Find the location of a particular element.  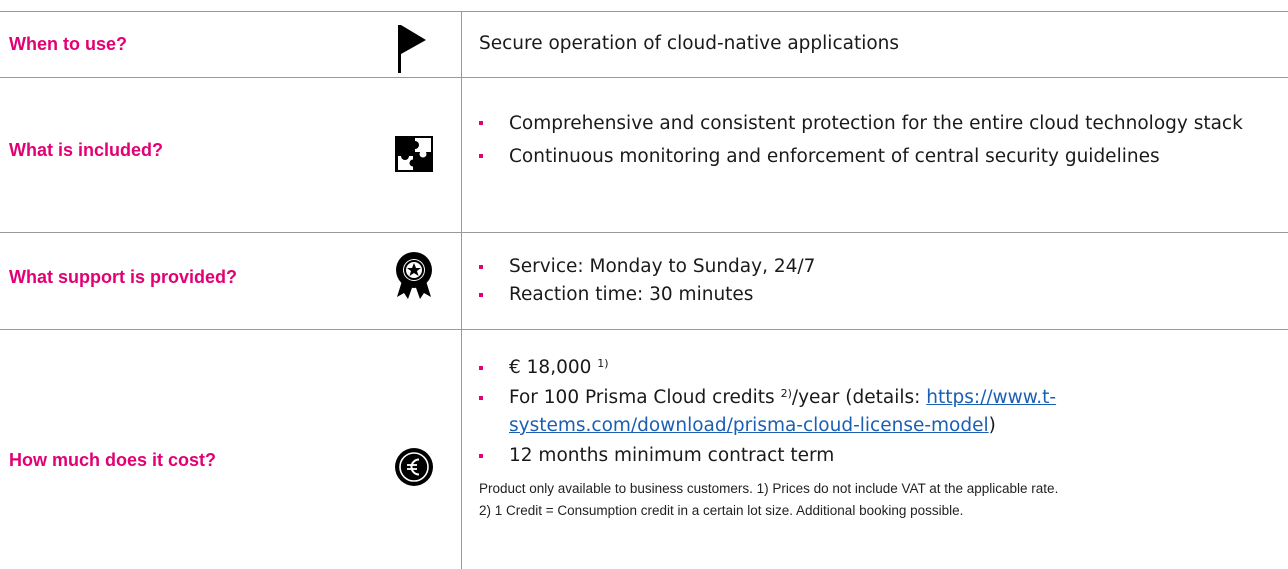

row-label-support: What support is provided? is located at coordinates (123, 277).